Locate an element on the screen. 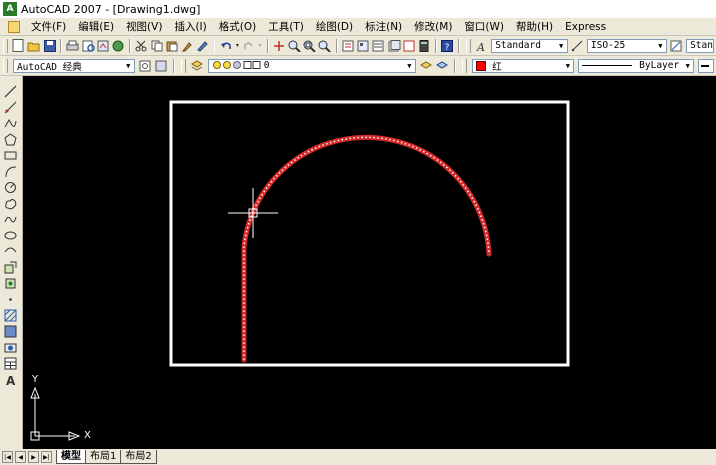 The height and width of the screenshot is (465, 716). undo-dropdown-icon: ▾ is located at coordinates (237, 45).